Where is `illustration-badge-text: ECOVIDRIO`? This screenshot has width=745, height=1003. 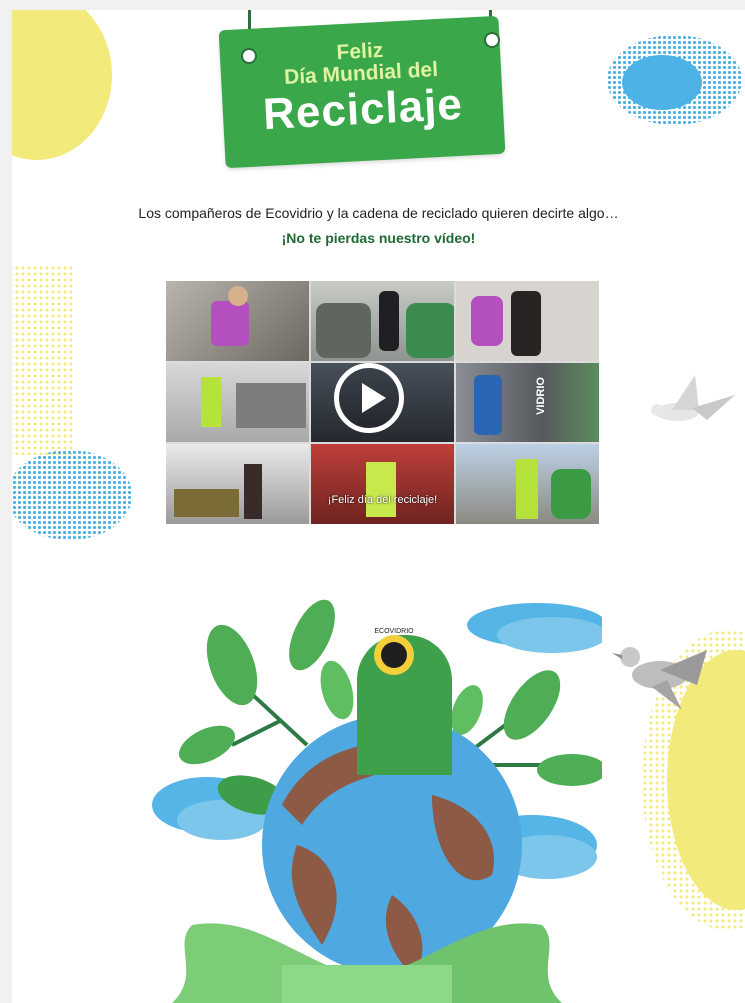
illustration-badge-text: ECOVIDRIO is located at coordinates (394, 631).